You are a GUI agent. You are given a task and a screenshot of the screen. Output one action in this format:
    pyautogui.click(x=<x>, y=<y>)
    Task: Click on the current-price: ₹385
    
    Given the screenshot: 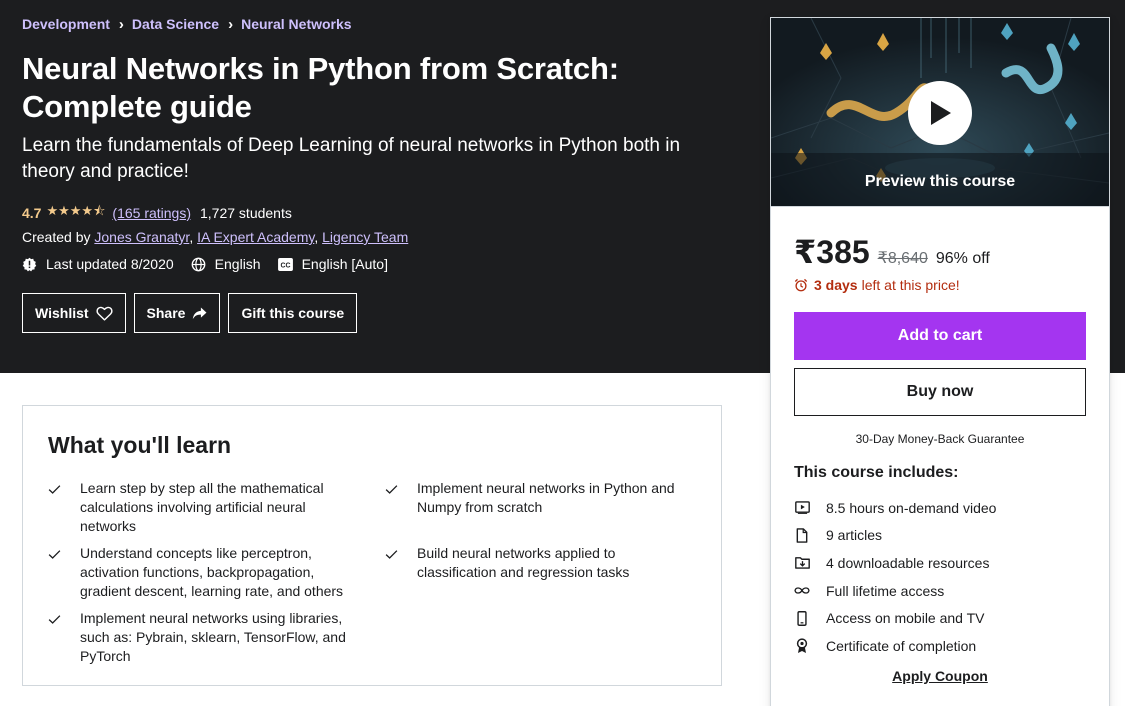 What is the action you would take?
    pyautogui.click(x=832, y=252)
    